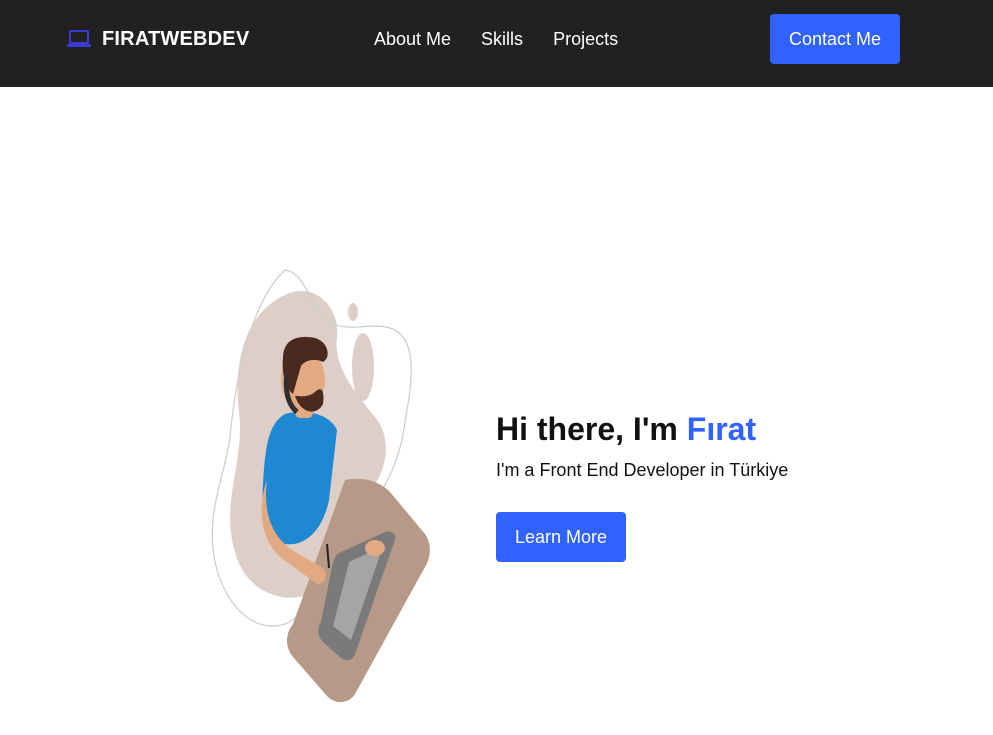 This screenshot has width=993, height=735. Describe the element at coordinates (642, 470) in the screenshot. I see `hero-subtitle: I'm a Front End Developer in Türkiye` at that location.